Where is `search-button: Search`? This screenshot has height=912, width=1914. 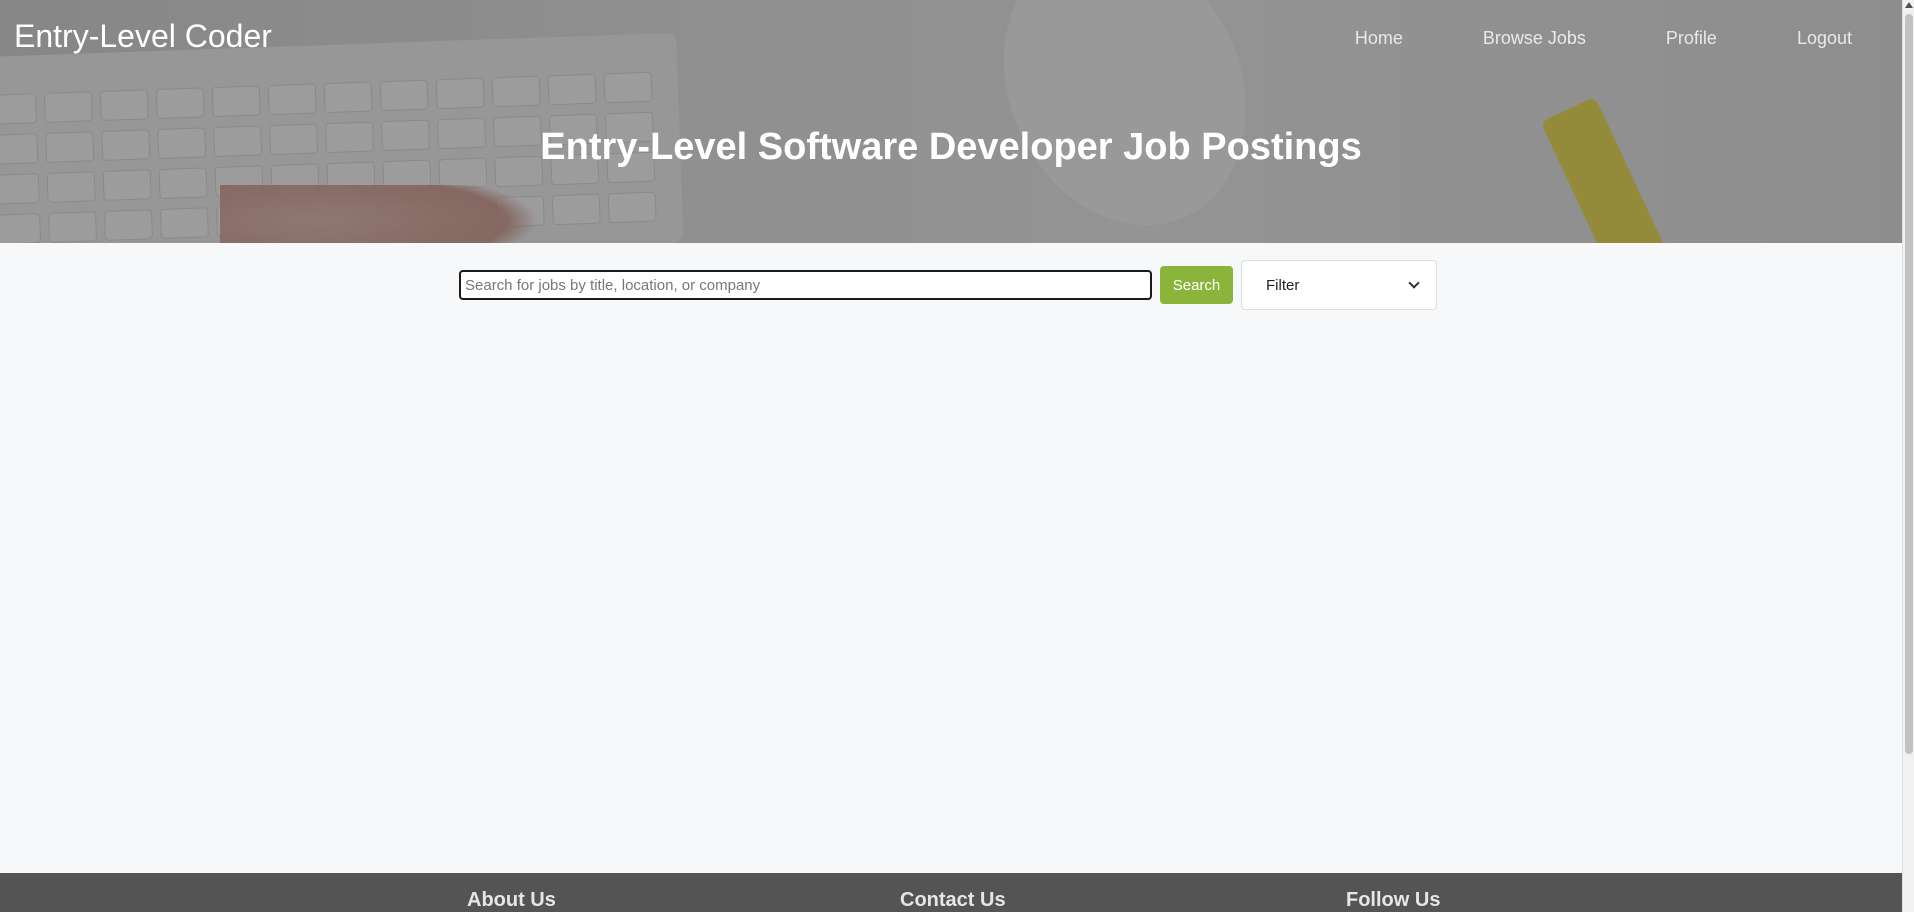 search-button: Search is located at coordinates (1196, 285).